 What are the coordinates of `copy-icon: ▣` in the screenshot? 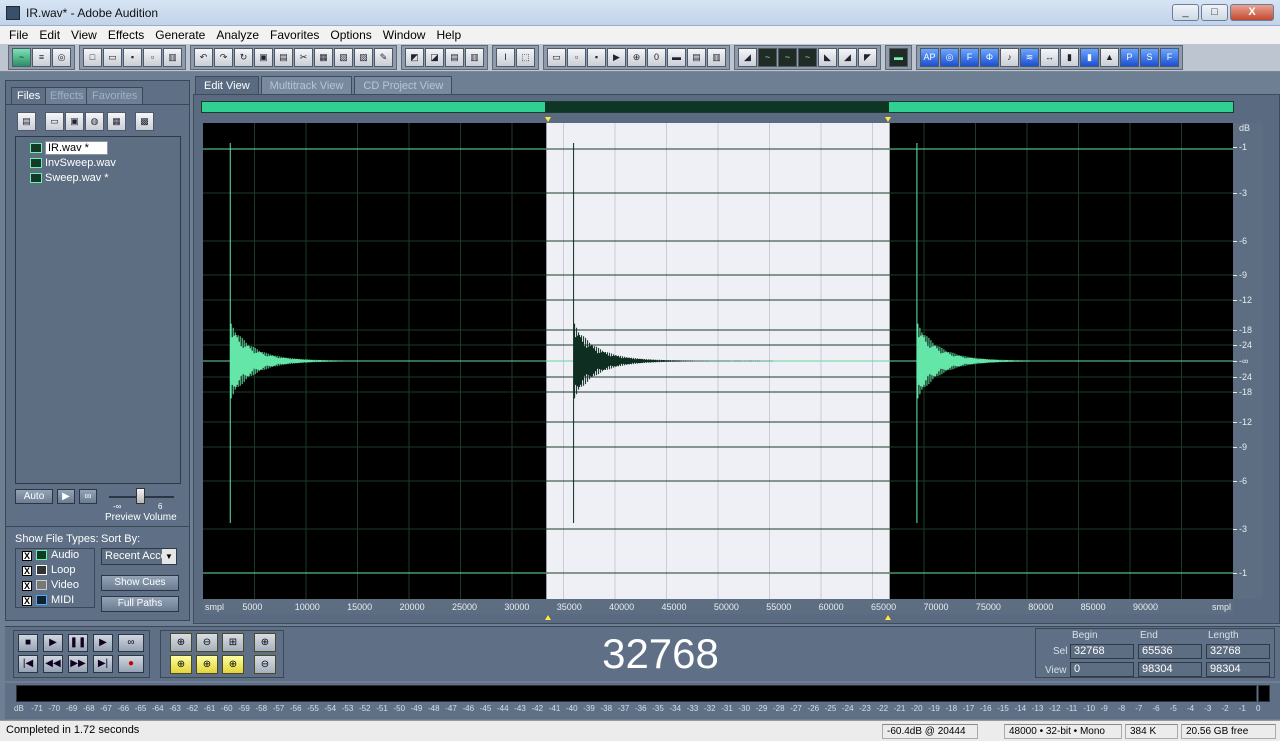 It's located at (263, 57).